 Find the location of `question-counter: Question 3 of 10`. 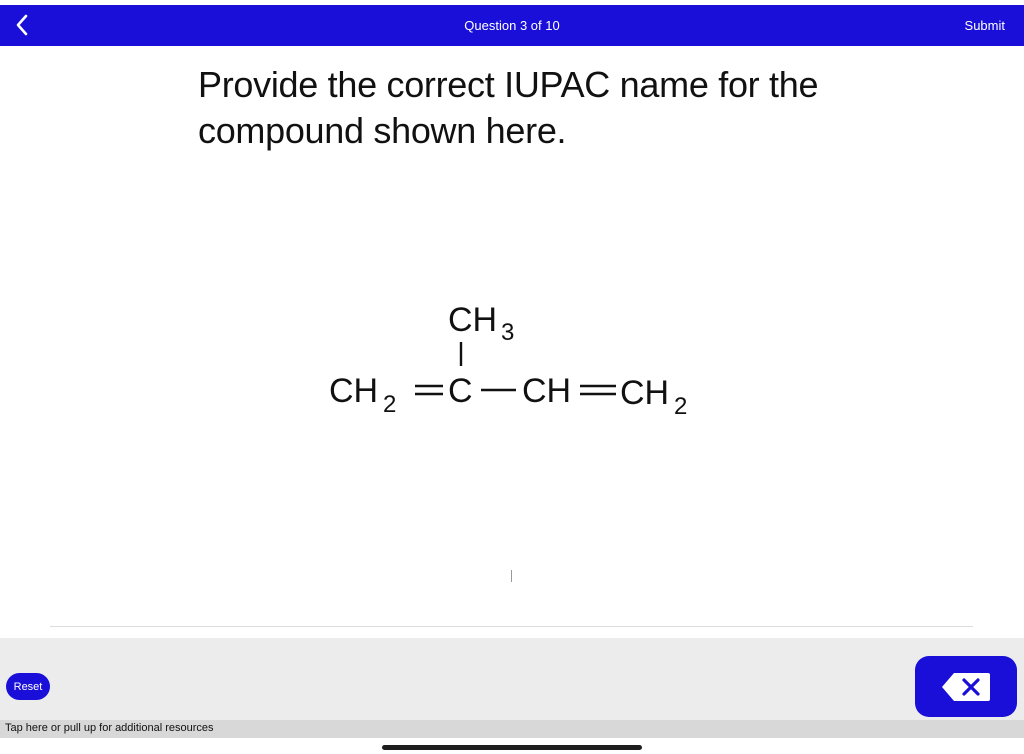

question-counter: Question 3 of 10 is located at coordinates (512, 25).